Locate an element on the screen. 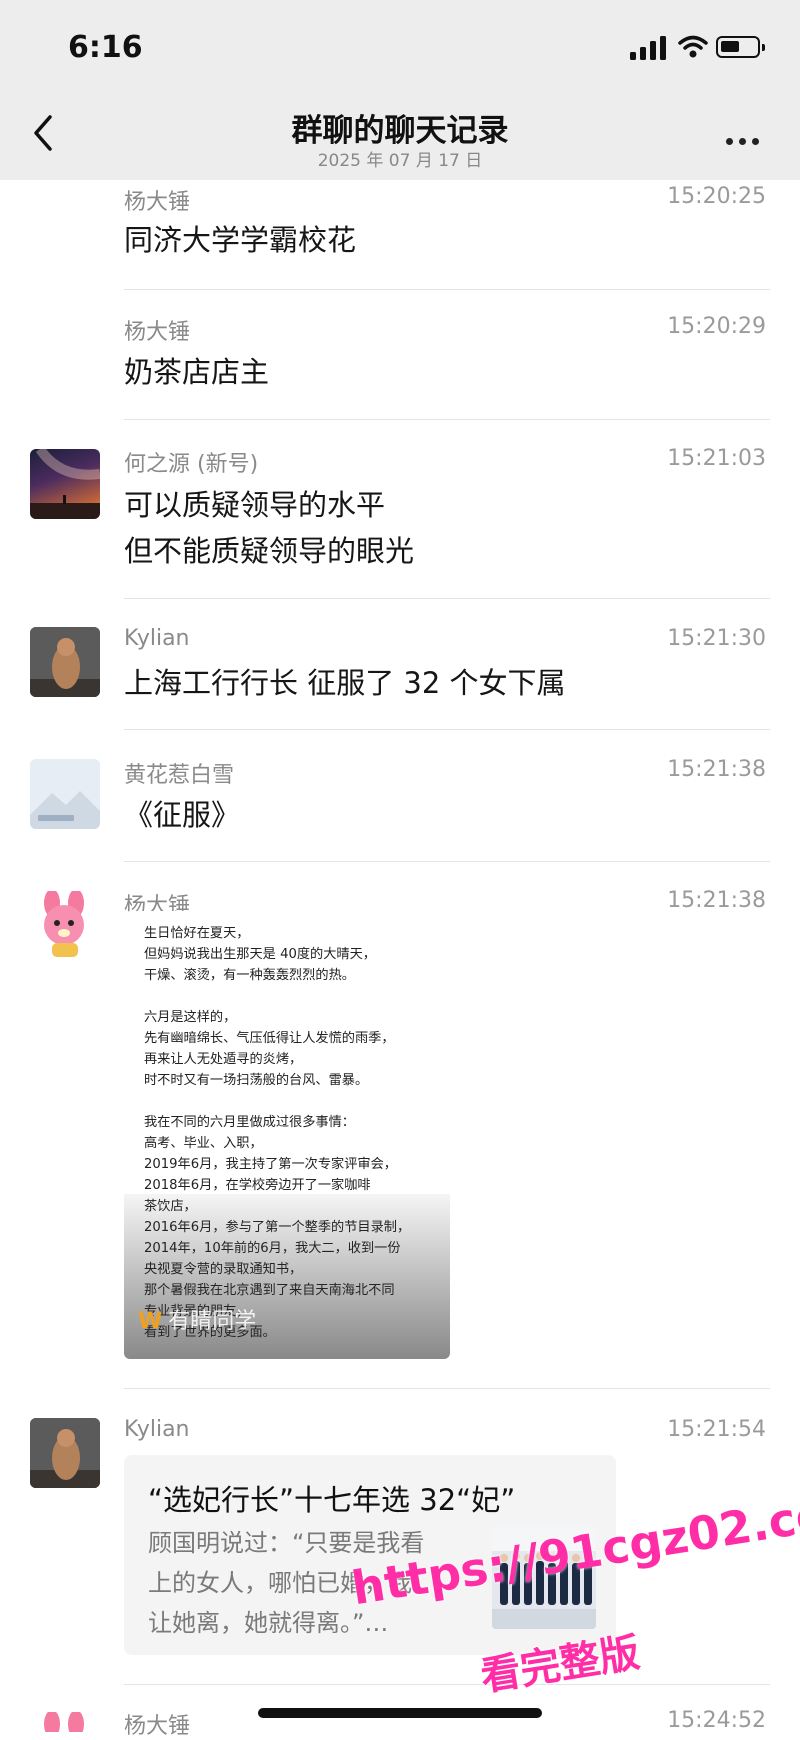 Image resolution: width=800 pixels, height=1740 pixels. message-time: 15:21:54 is located at coordinates (716, 1429).